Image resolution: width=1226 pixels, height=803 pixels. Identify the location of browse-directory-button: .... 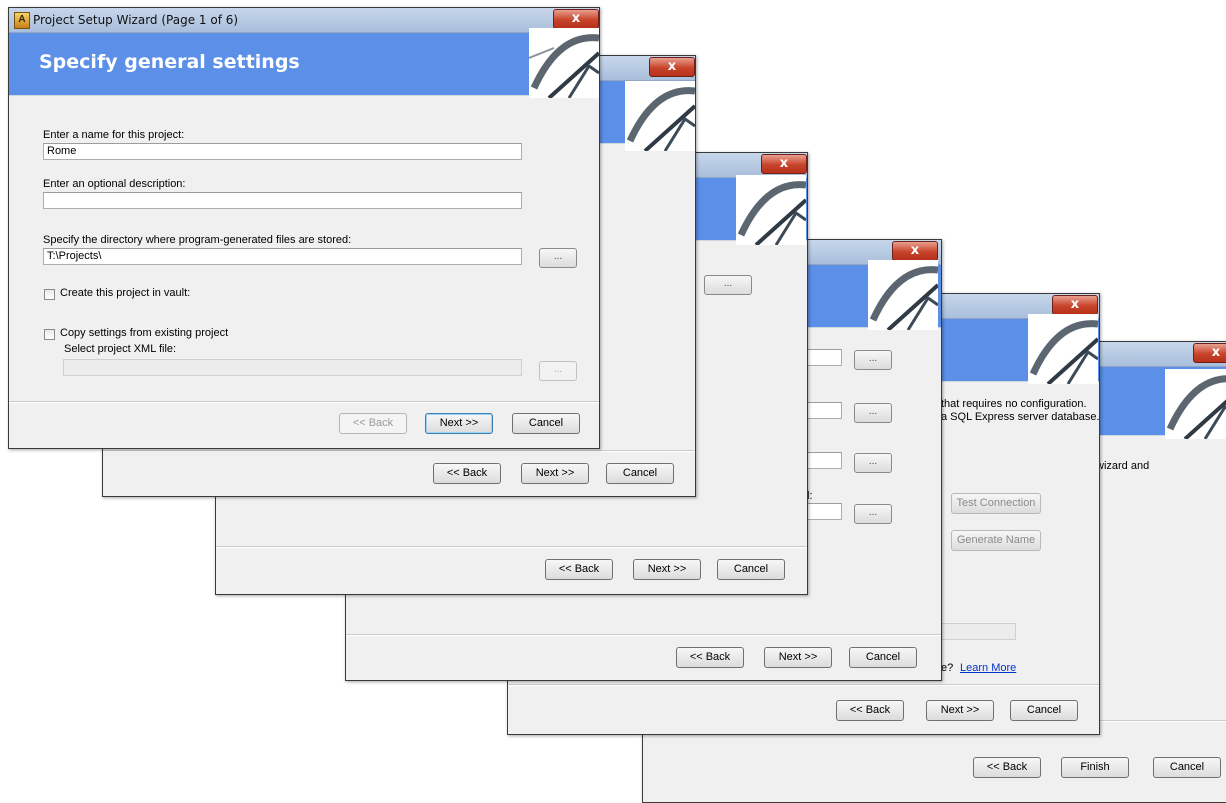
(558, 258).